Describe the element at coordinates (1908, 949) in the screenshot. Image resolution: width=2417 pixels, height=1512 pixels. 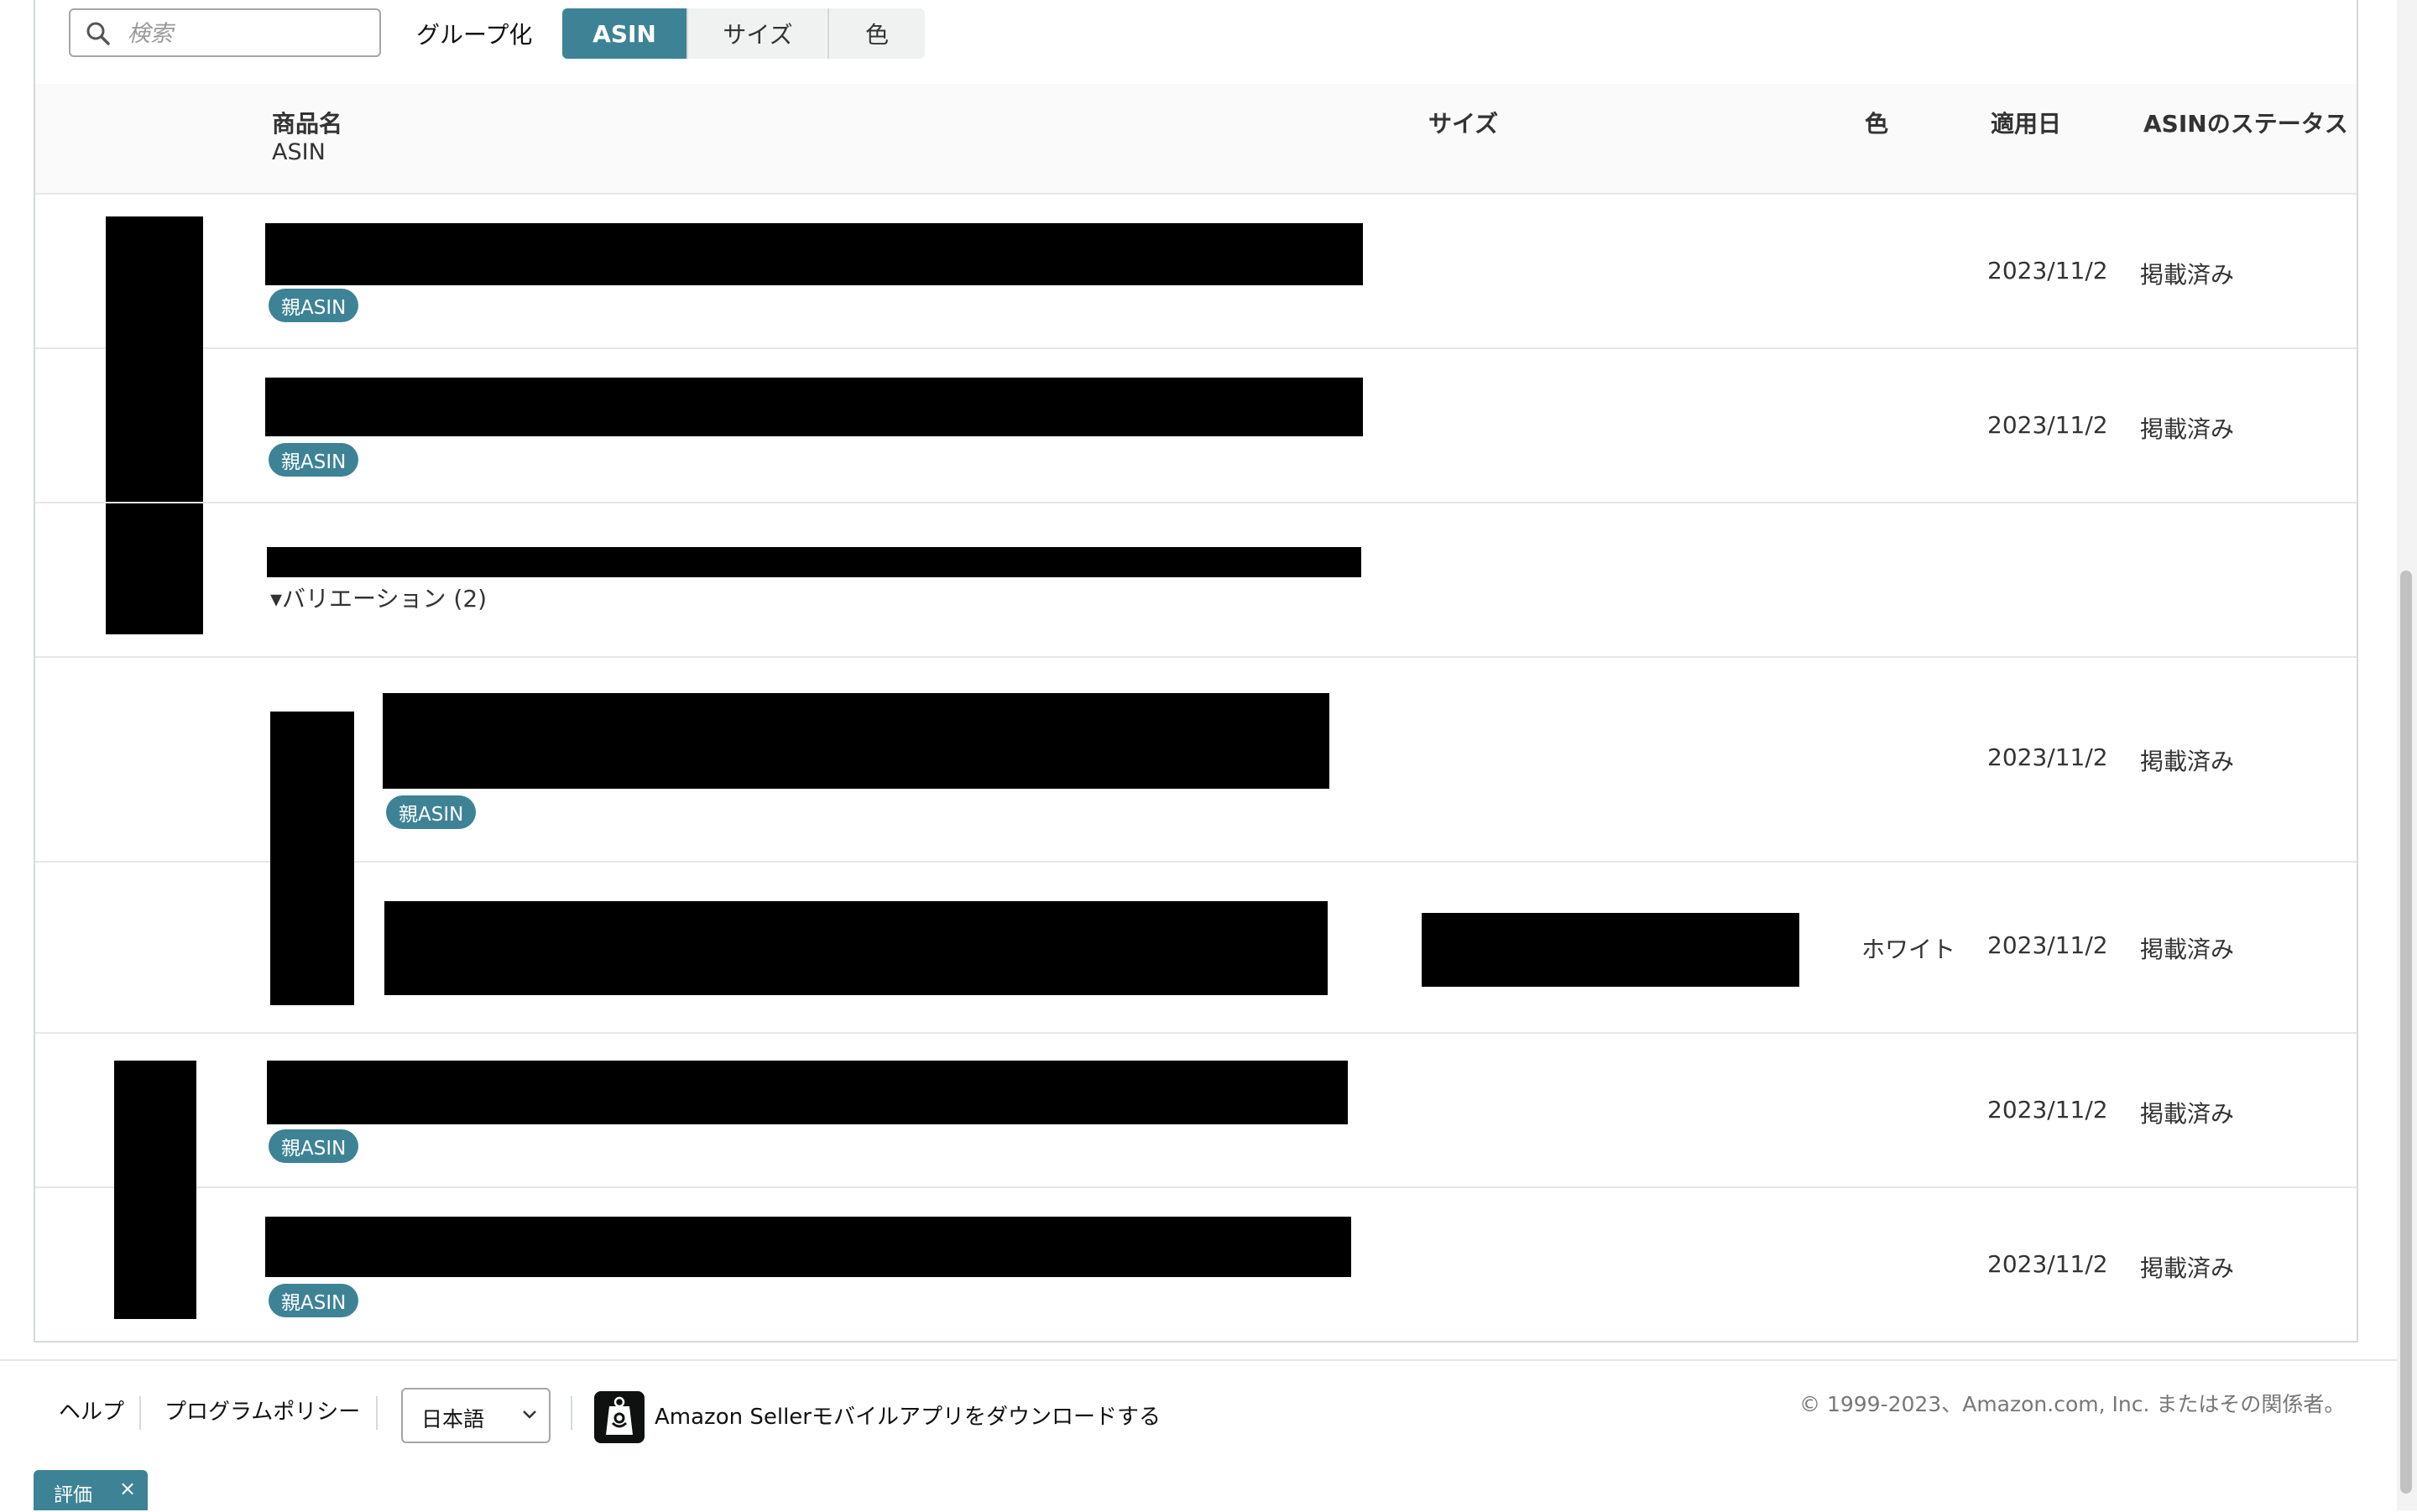
I see `color-value: ホワイト` at that location.